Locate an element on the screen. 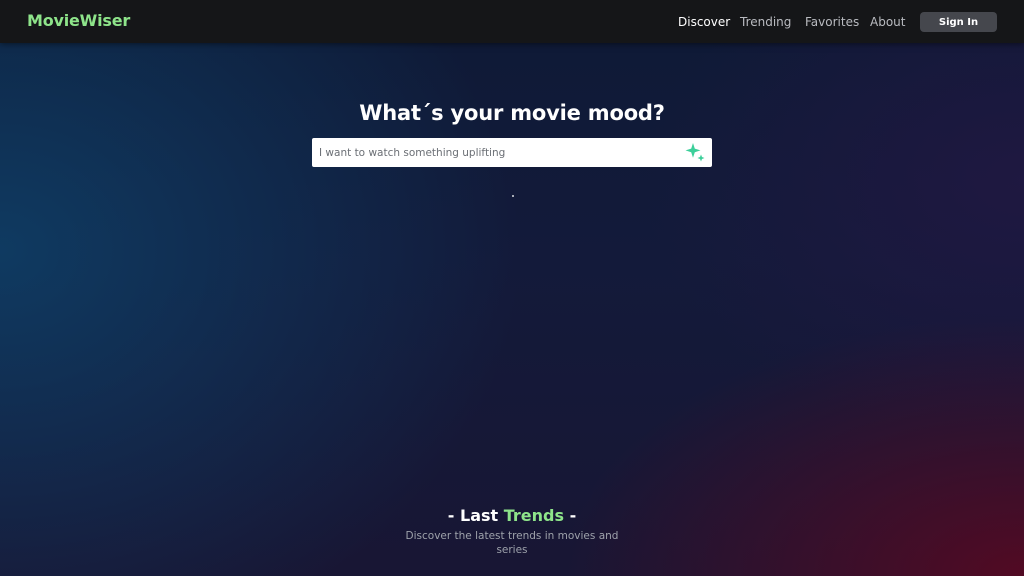  nav-item-about: About is located at coordinates (887, 22).